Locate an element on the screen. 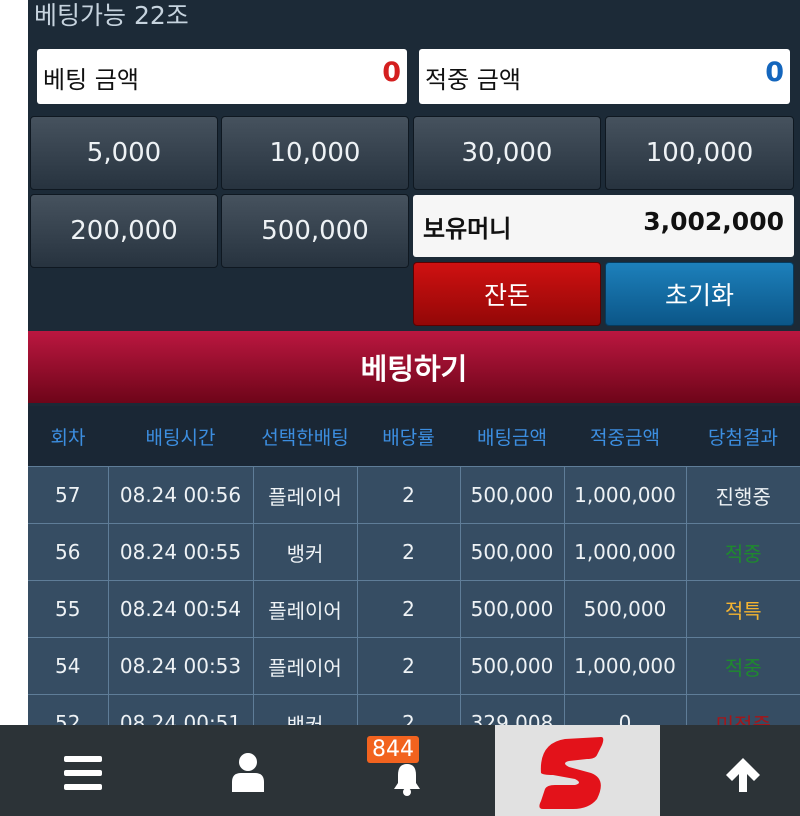 This screenshot has width=800, height=816. win-amount-cell: 0 is located at coordinates (625, 709).